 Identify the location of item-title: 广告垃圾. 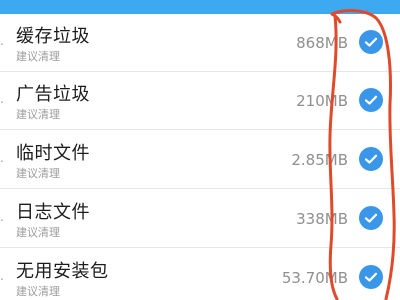
(53, 94).